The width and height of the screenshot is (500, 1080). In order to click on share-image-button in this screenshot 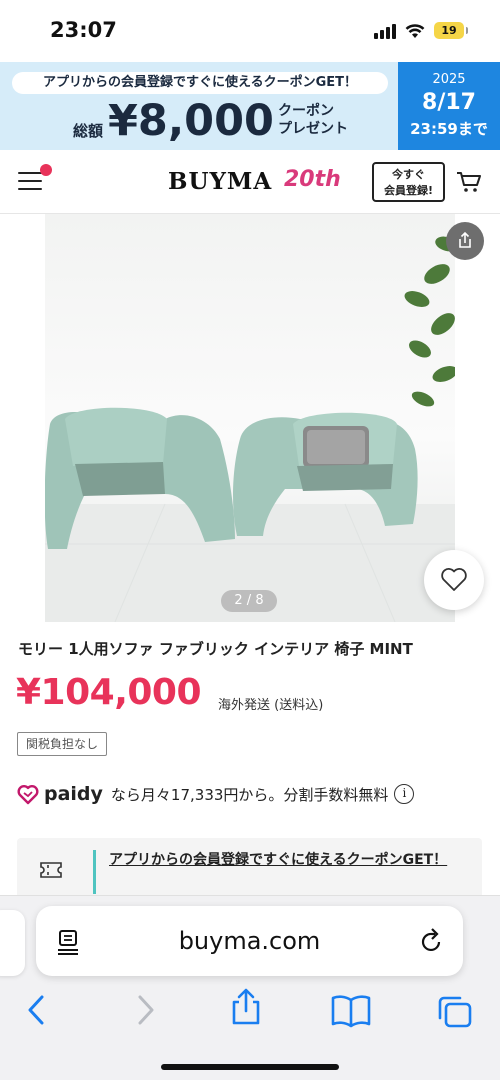, I will do `click(465, 241)`.